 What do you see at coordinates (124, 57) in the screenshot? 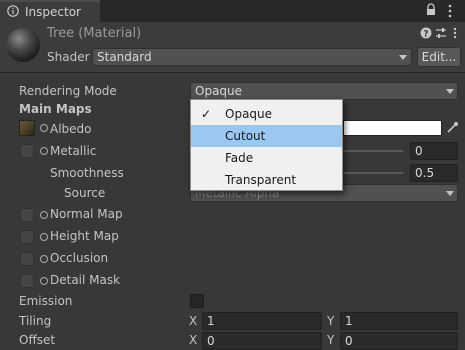
I see `shader-value: Standard` at bounding box center [124, 57].